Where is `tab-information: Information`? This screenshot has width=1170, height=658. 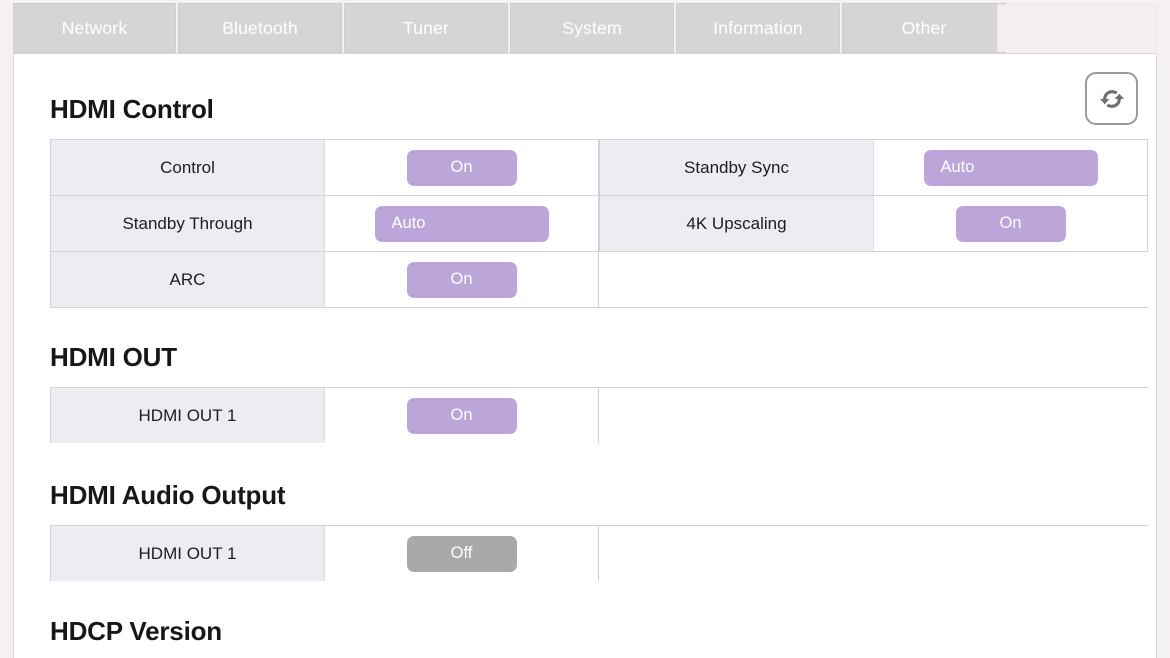 tab-information: Information is located at coordinates (758, 28).